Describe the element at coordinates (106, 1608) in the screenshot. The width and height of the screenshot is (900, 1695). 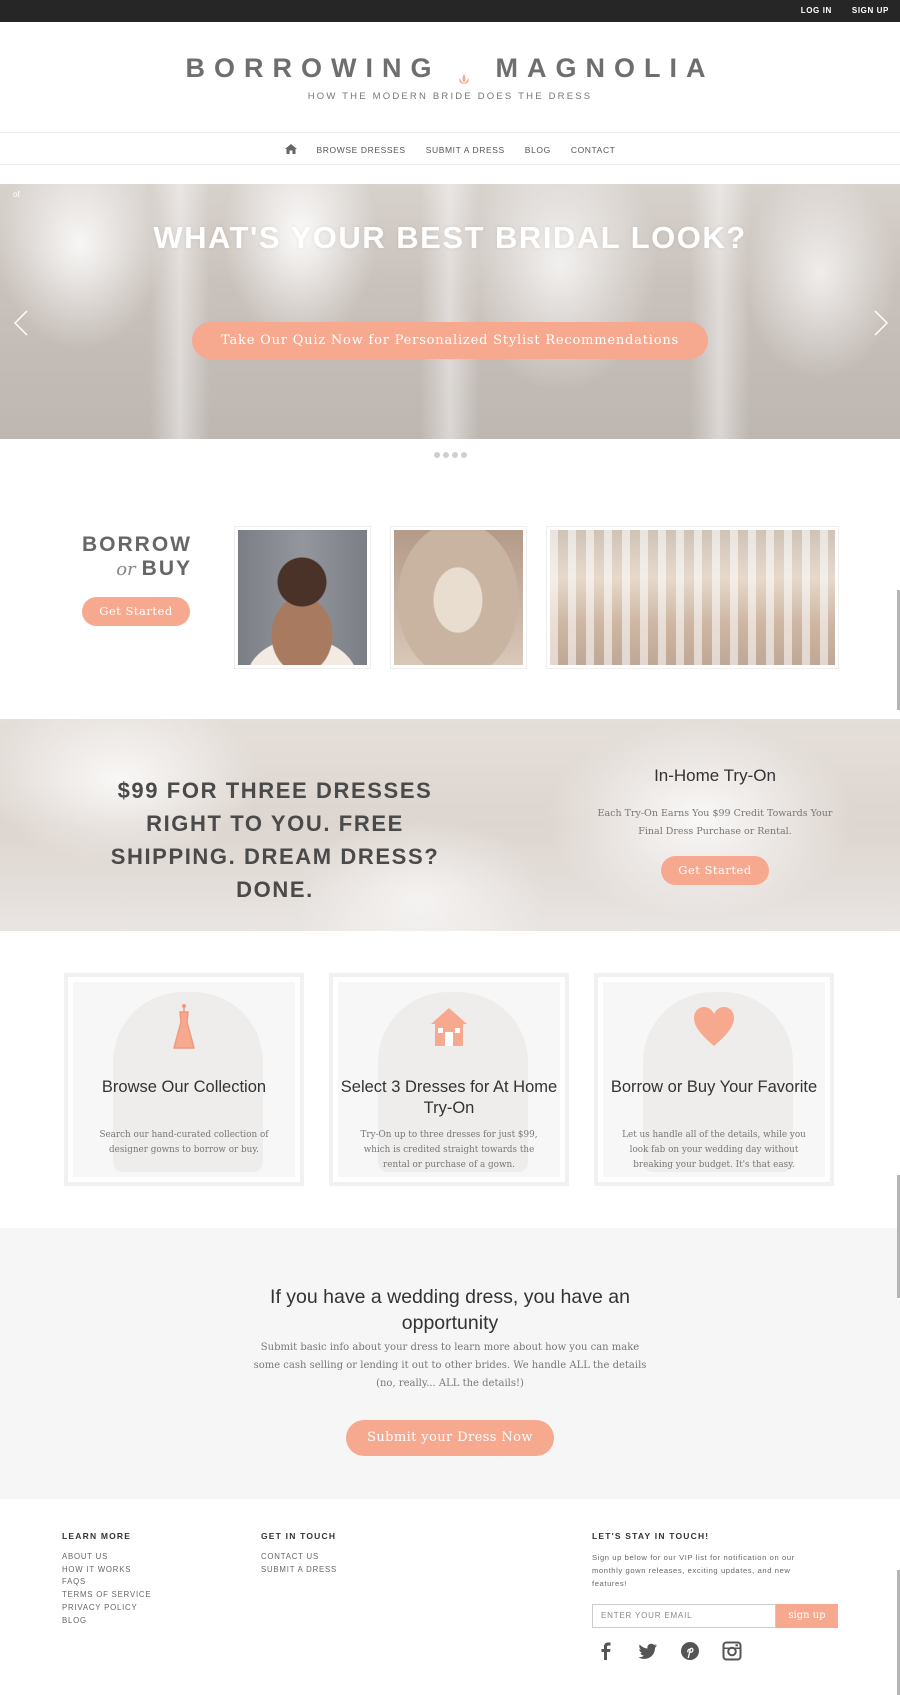
I see `footer-link-privacy: PRIVACY POLICY` at that location.